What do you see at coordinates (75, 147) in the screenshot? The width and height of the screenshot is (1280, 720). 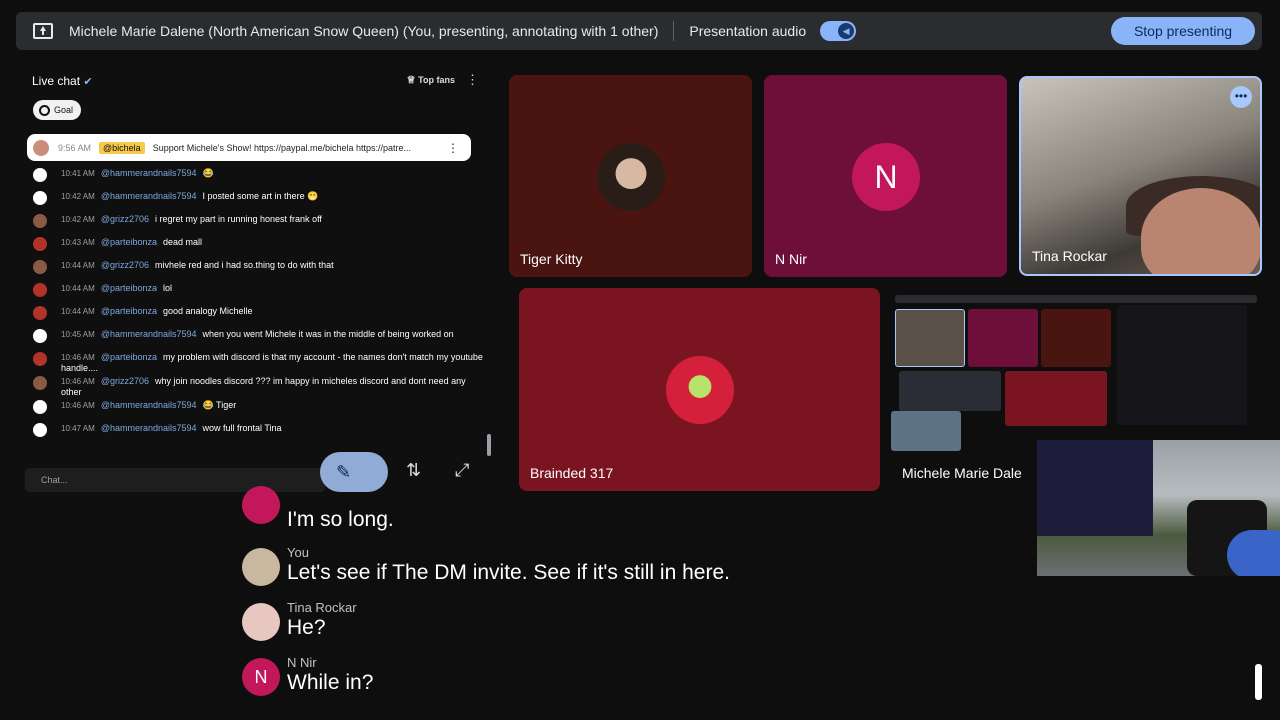 I see `pinned-time: 9:56 AM` at bounding box center [75, 147].